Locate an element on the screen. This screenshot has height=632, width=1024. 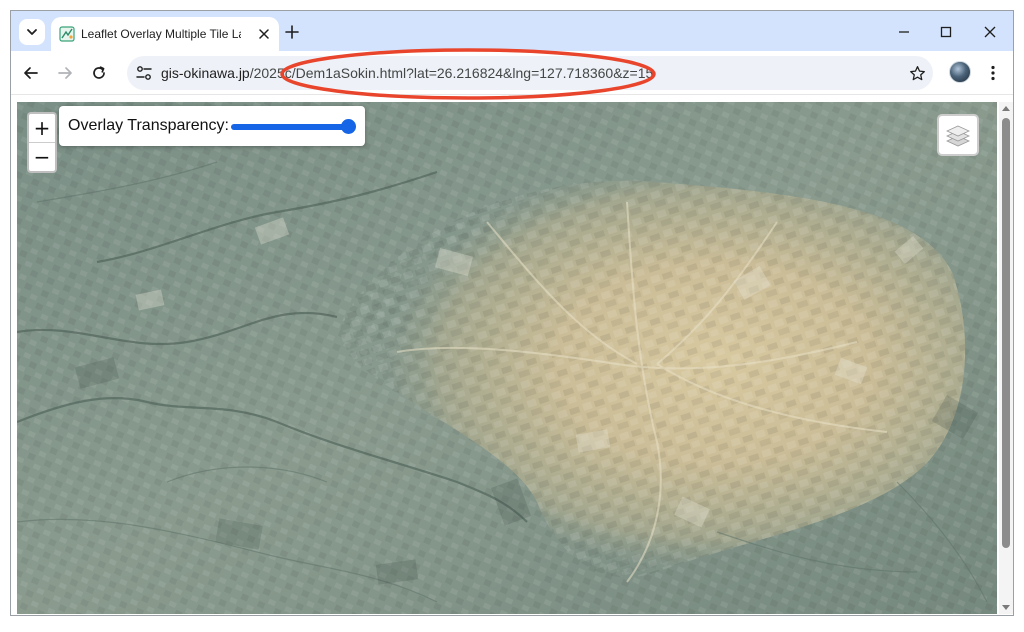
url-host: gis-okinawa.jp is located at coordinates (205, 73).